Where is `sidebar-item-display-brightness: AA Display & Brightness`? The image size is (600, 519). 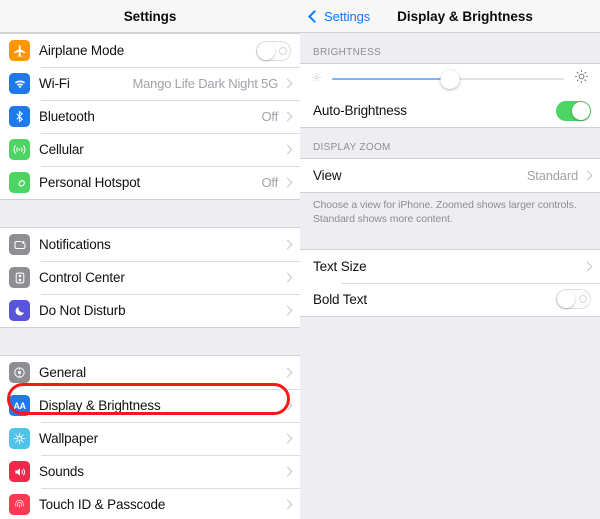 sidebar-item-display-brightness: AA Display & Brightness is located at coordinates (150, 405).